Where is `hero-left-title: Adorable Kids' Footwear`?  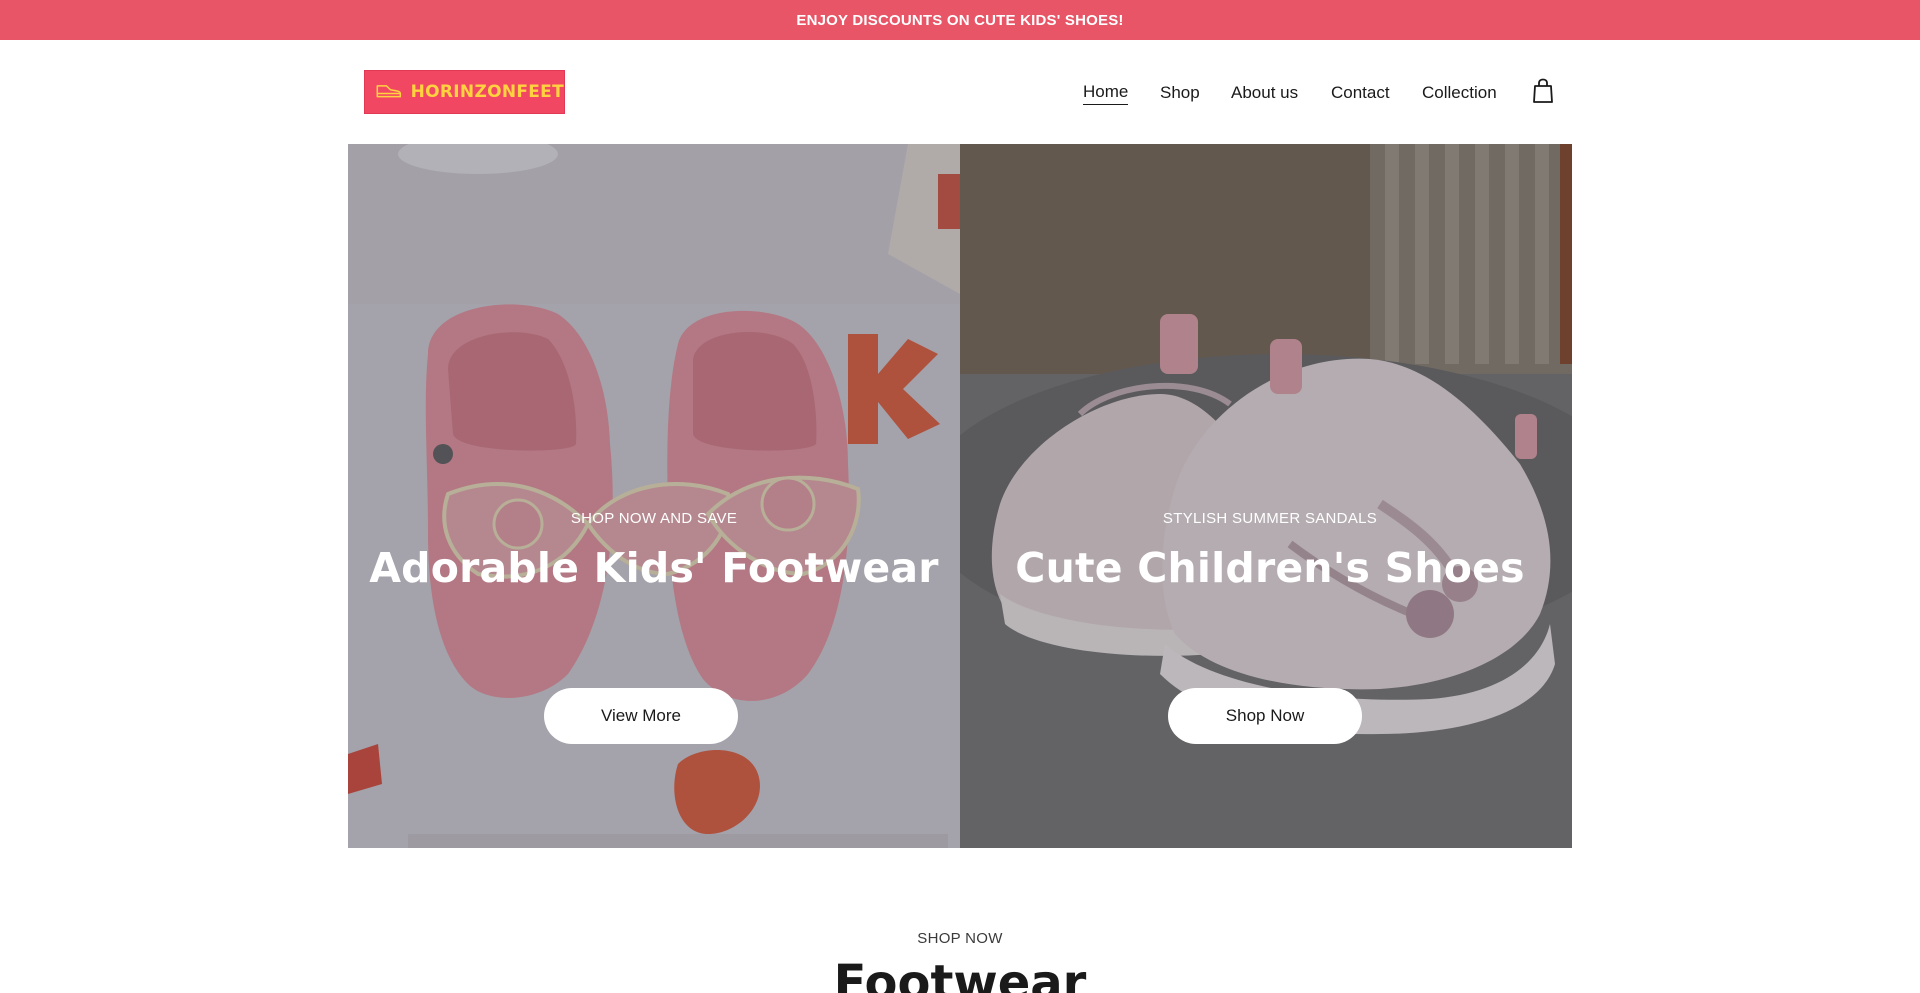
hero-left-title: Adorable Kids' Footwear is located at coordinates (654, 568).